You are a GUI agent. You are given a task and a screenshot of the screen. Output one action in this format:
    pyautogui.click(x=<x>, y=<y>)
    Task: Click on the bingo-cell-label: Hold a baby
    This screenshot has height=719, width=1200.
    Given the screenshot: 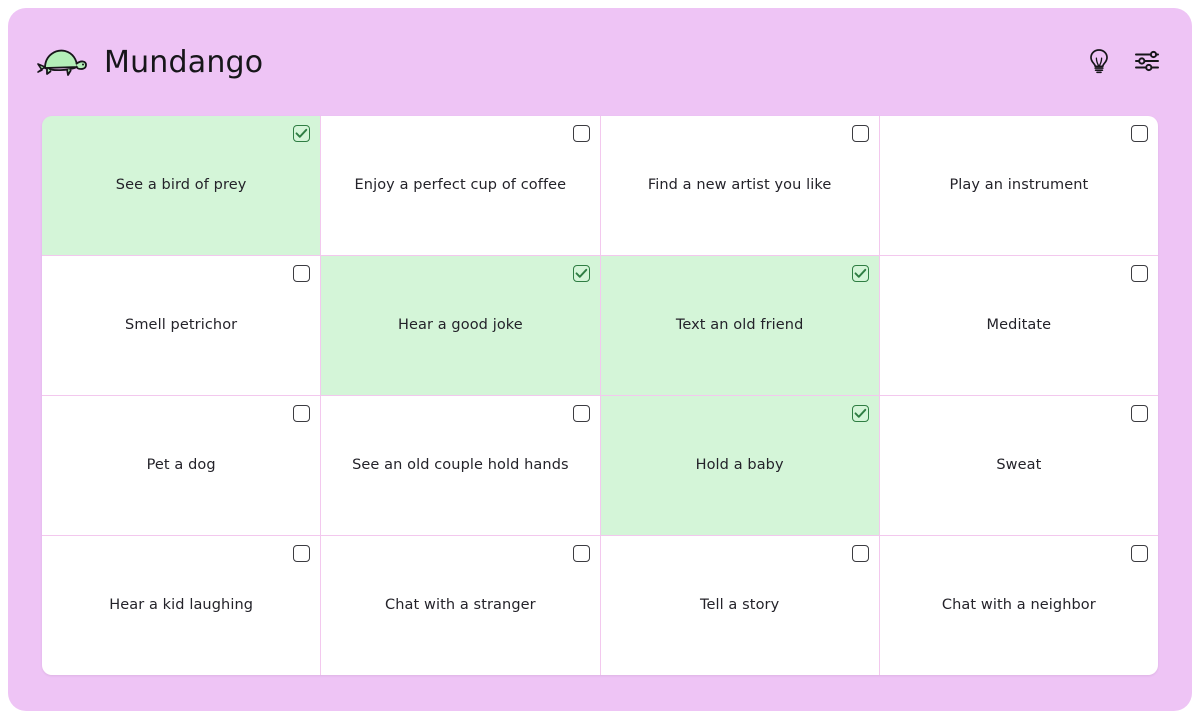 What is the action you would take?
    pyautogui.click(x=739, y=464)
    